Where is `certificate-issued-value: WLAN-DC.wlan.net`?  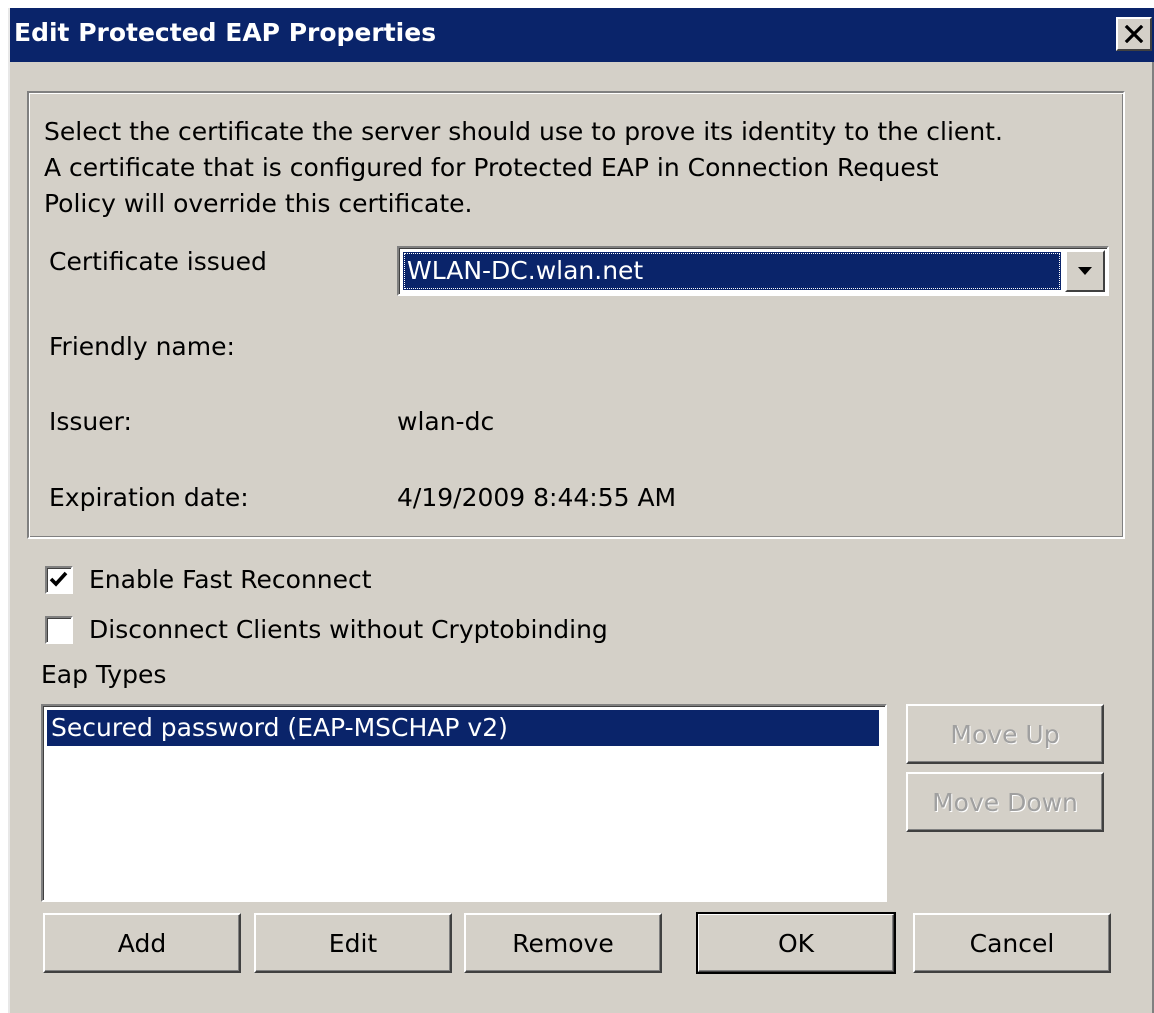
certificate-issued-value: WLAN-DC.wlan.net is located at coordinates (732, 271).